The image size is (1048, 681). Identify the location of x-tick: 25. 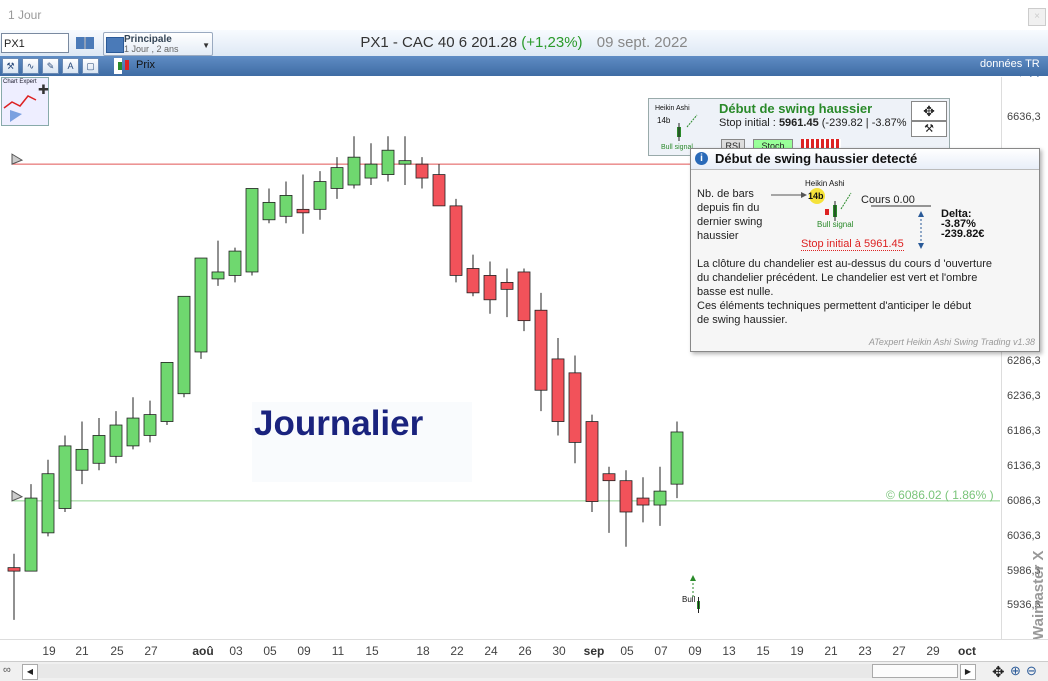
(117, 651).